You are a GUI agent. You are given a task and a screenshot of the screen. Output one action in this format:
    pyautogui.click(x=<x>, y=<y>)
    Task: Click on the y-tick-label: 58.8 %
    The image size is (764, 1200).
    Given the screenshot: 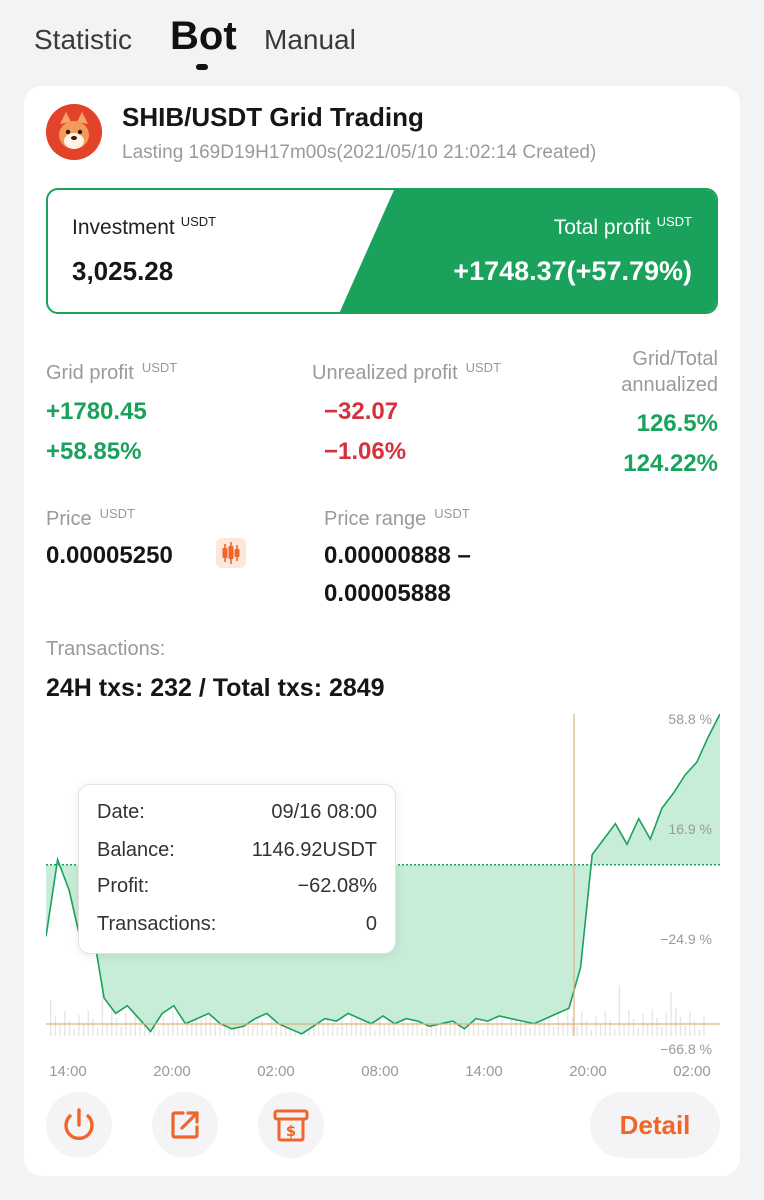 What is the action you would take?
    pyautogui.click(x=690, y=720)
    